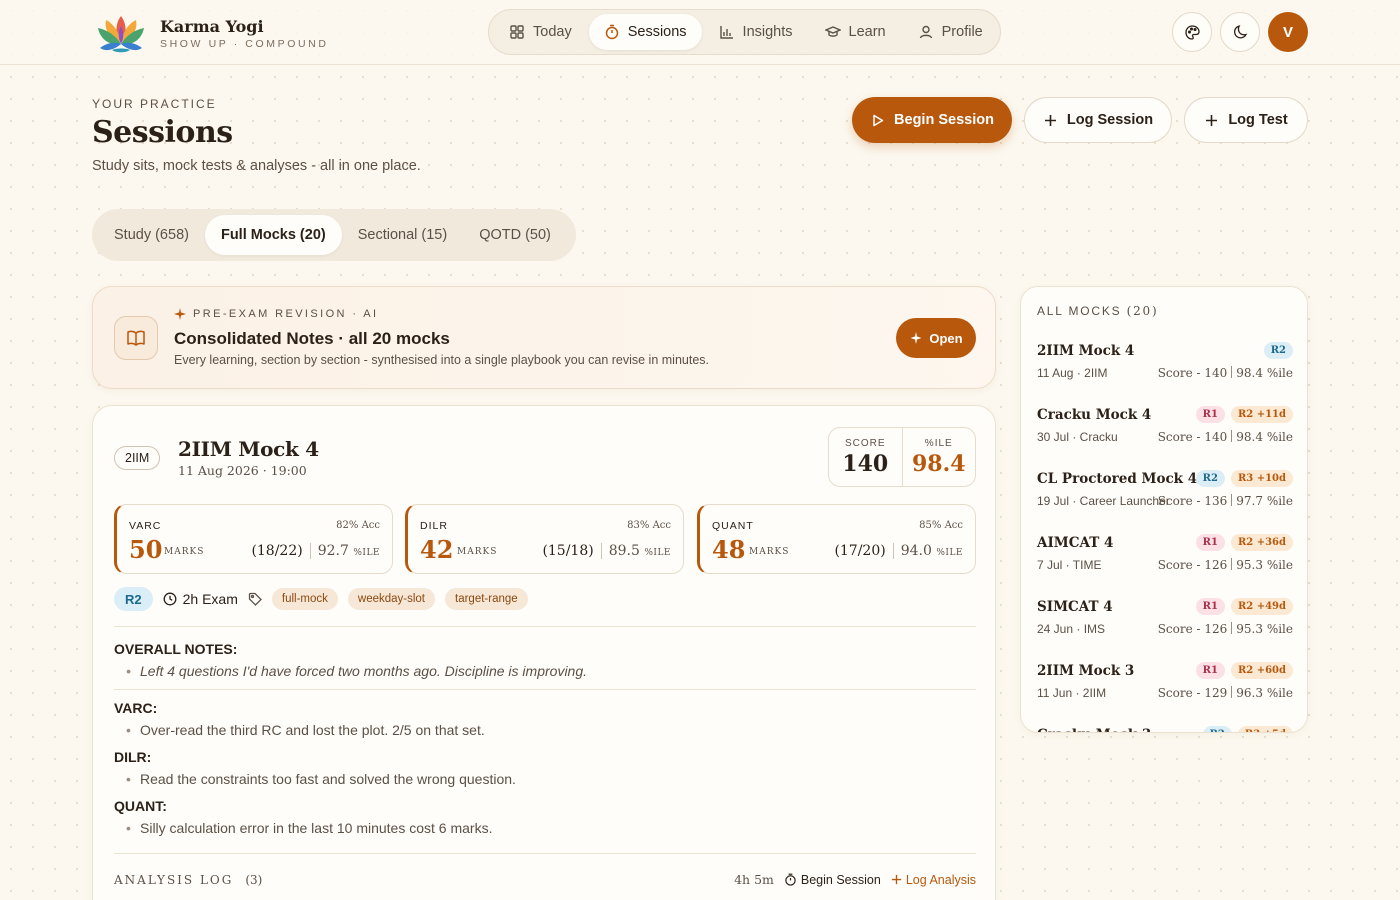 The image size is (1400, 900). Describe the element at coordinates (1192, 373) in the screenshot. I see `mock-list-score-value: Score - 140` at that location.